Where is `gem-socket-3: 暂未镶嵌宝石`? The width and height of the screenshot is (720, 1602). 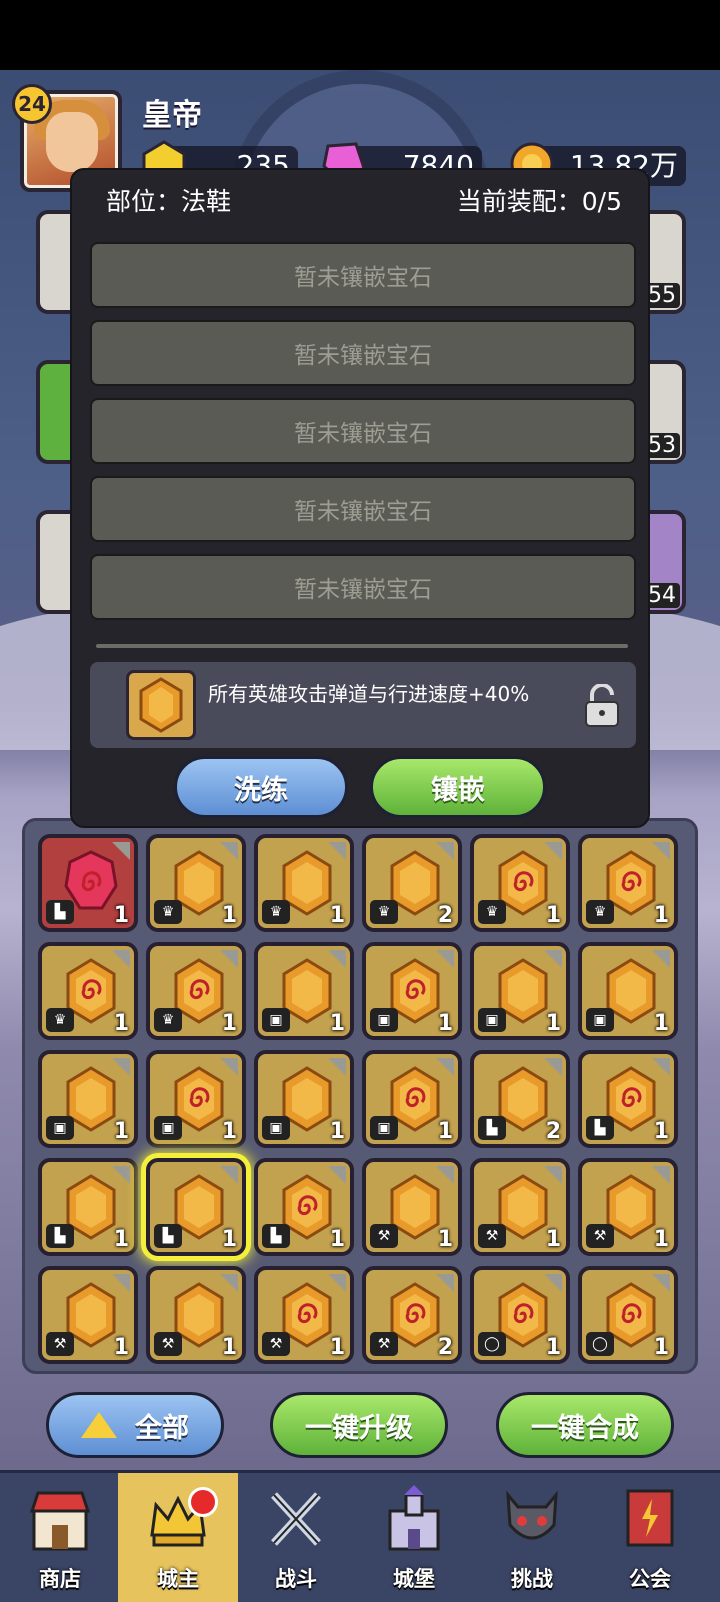
gem-socket-3: 暂未镶嵌宝石 is located at coordinates (363, 431).